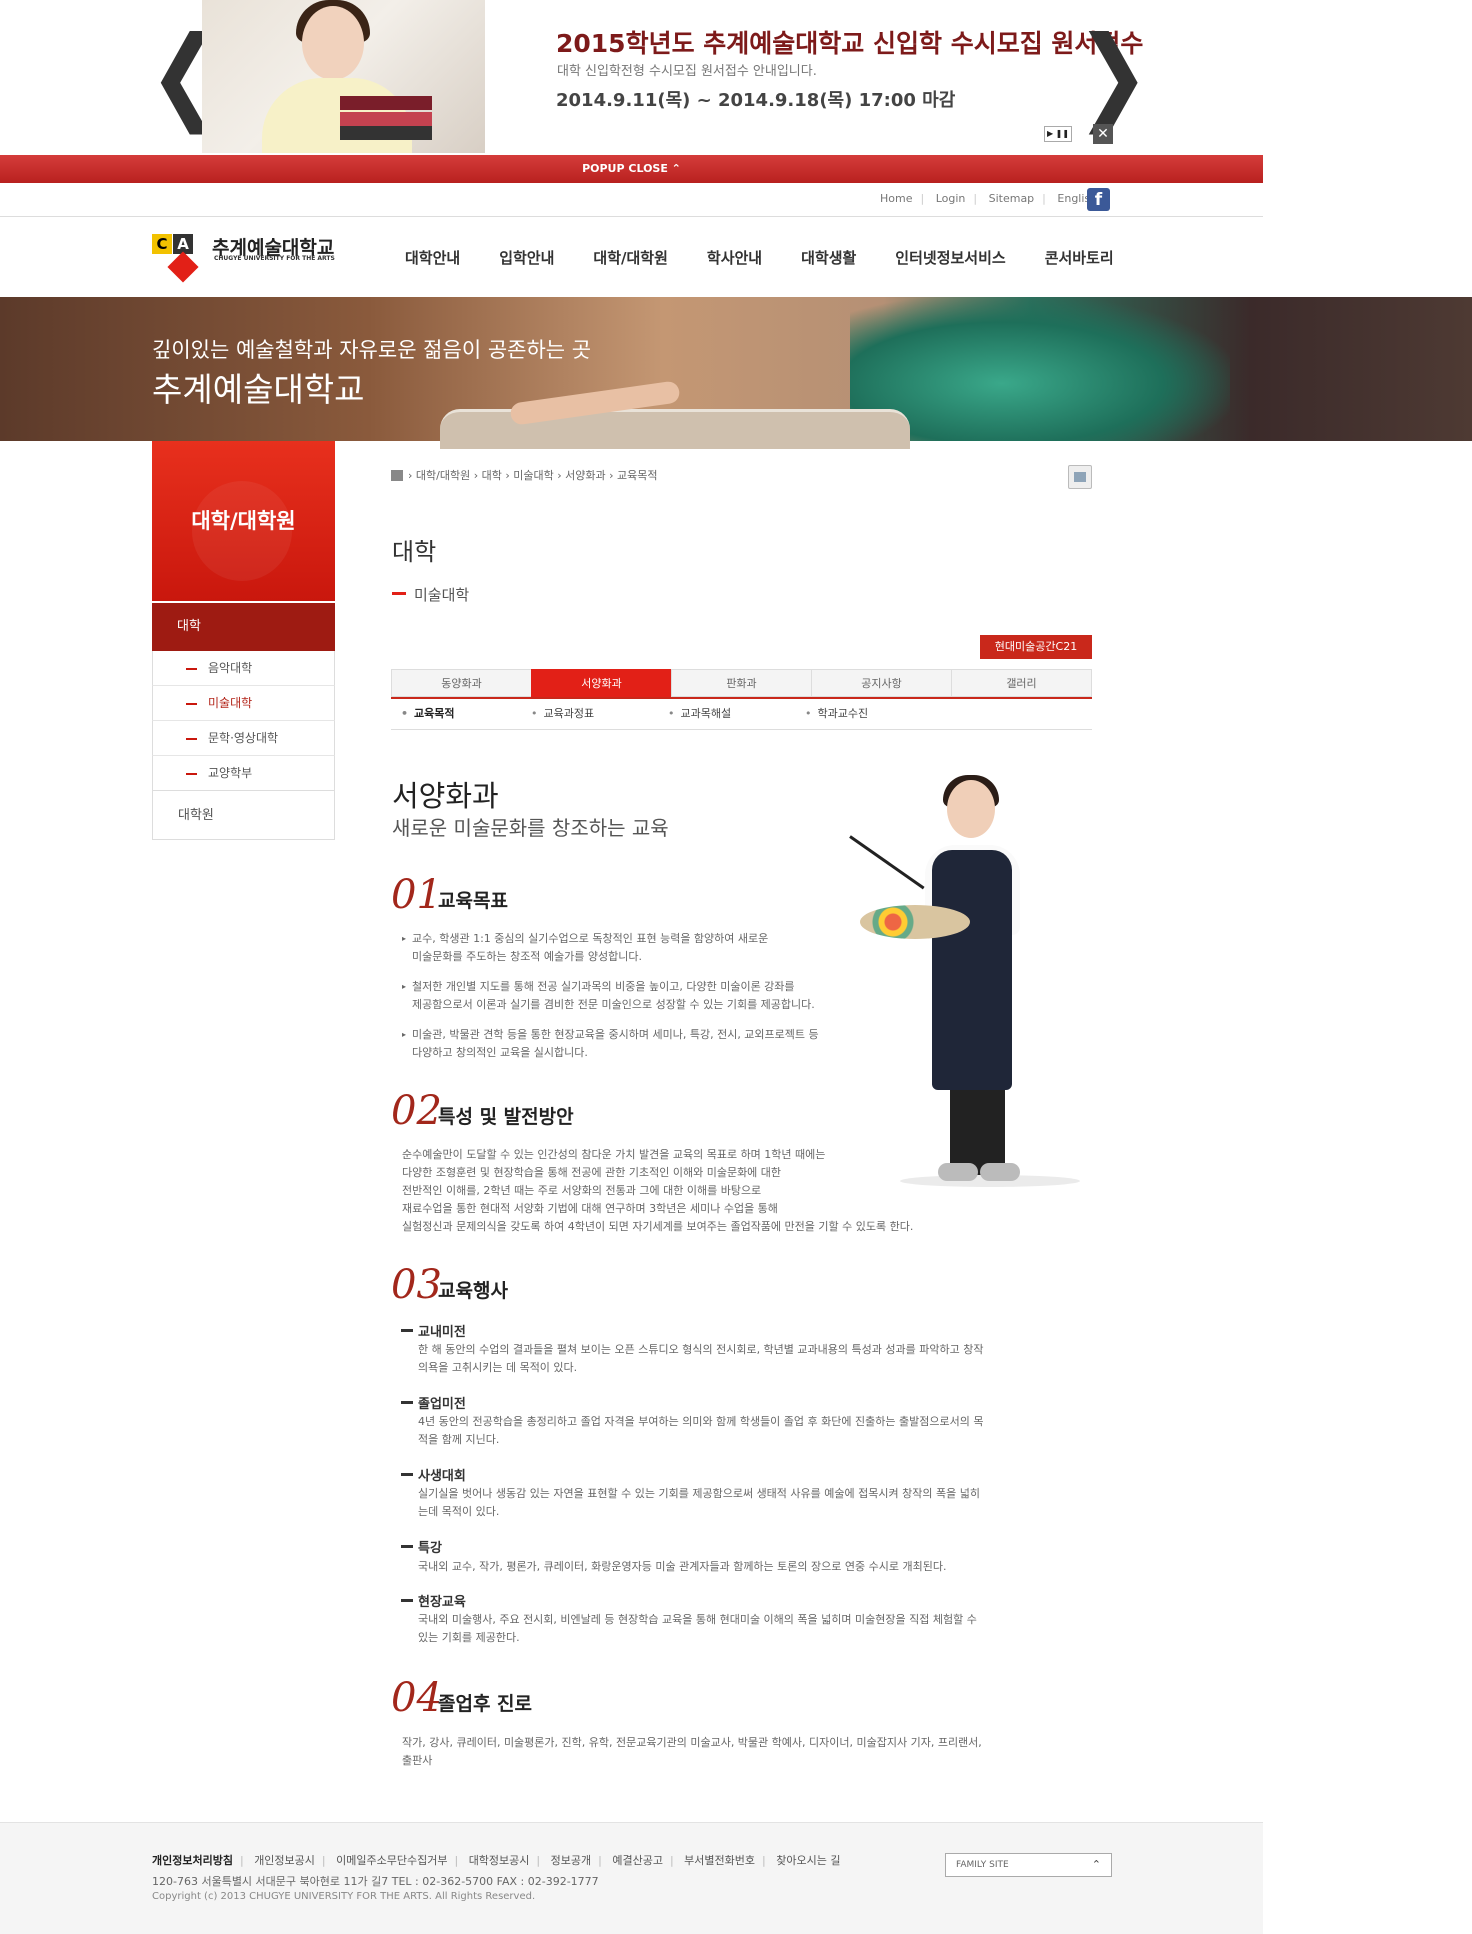 The image size is (1472, 1934). I want to click on section-title: 교육목표, so click(473, 901).